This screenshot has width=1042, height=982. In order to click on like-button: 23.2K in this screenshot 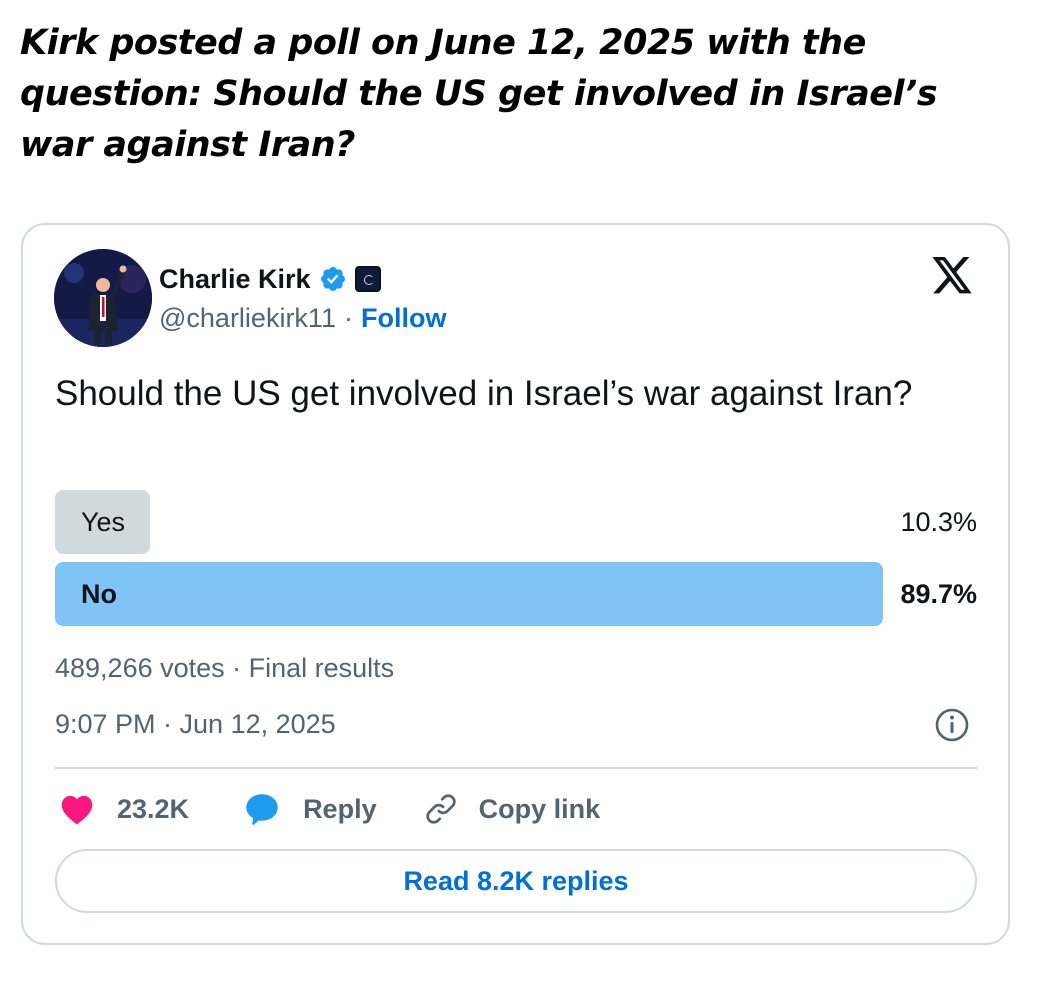, I will do `click(124, 809)`.